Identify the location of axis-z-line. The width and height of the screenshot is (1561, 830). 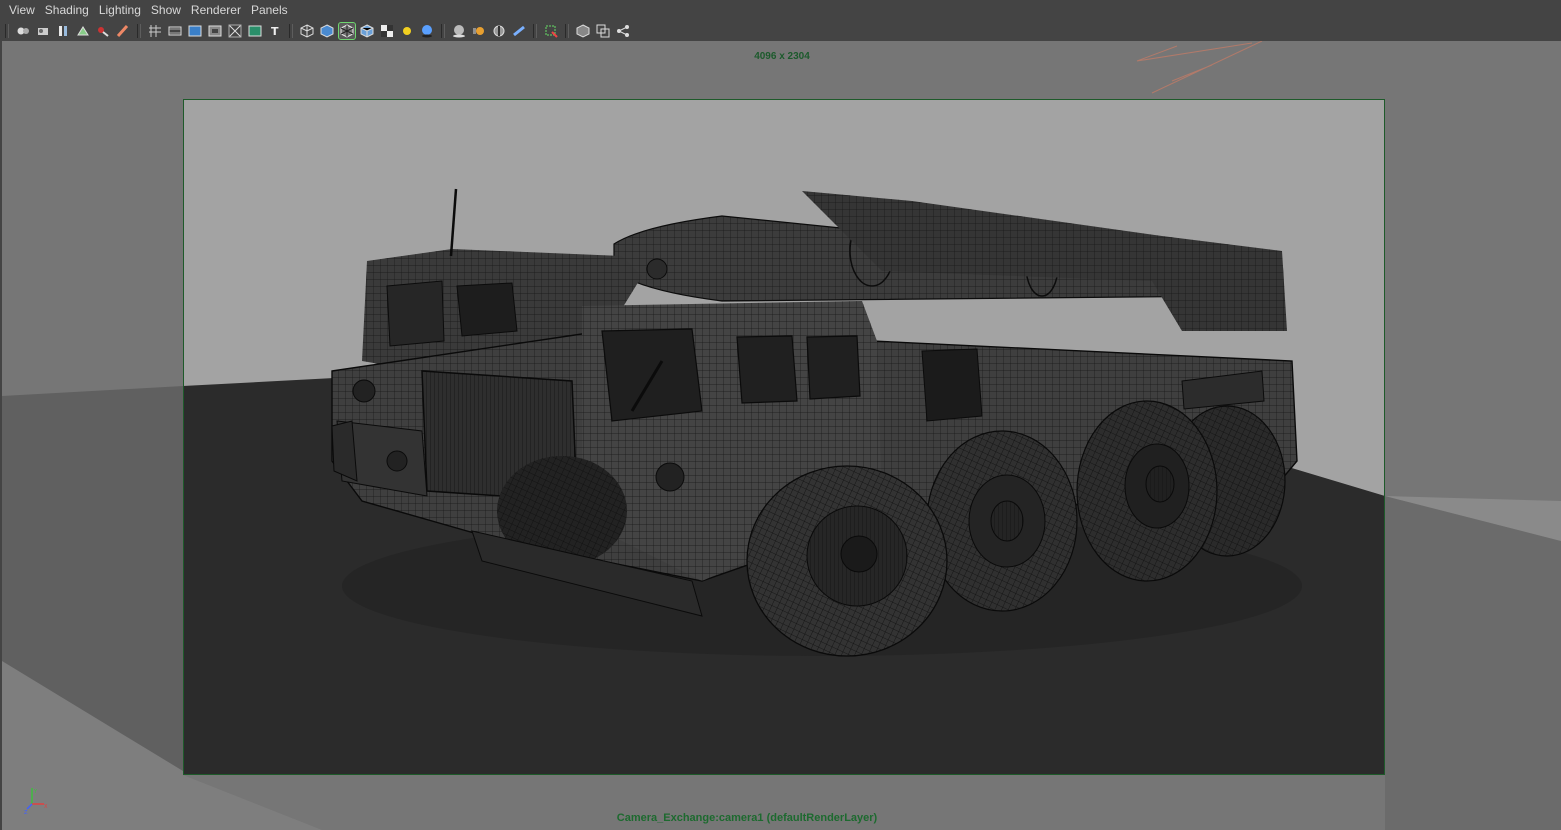
(29, 806).